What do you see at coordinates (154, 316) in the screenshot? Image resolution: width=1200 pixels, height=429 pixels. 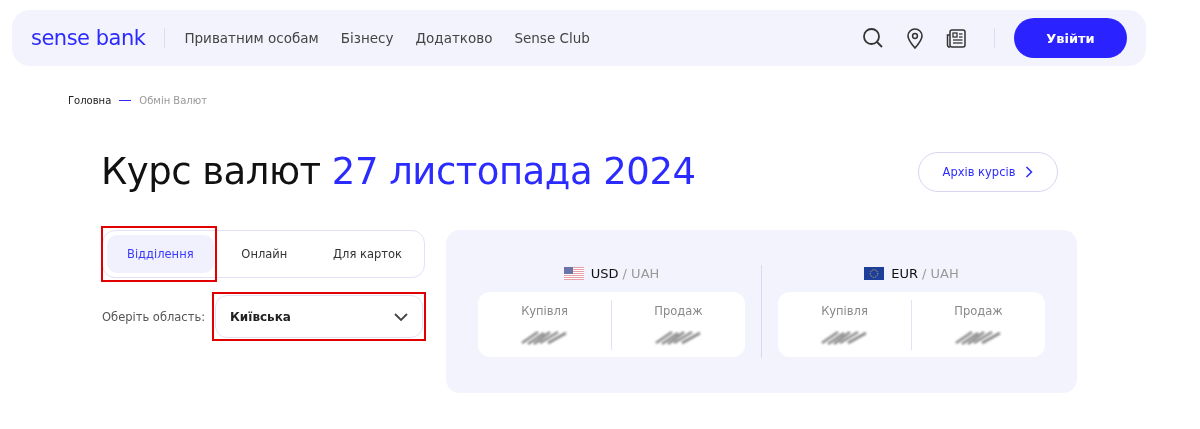 I see `field-label: Оберіть область:` at bounding box center [154, 316].